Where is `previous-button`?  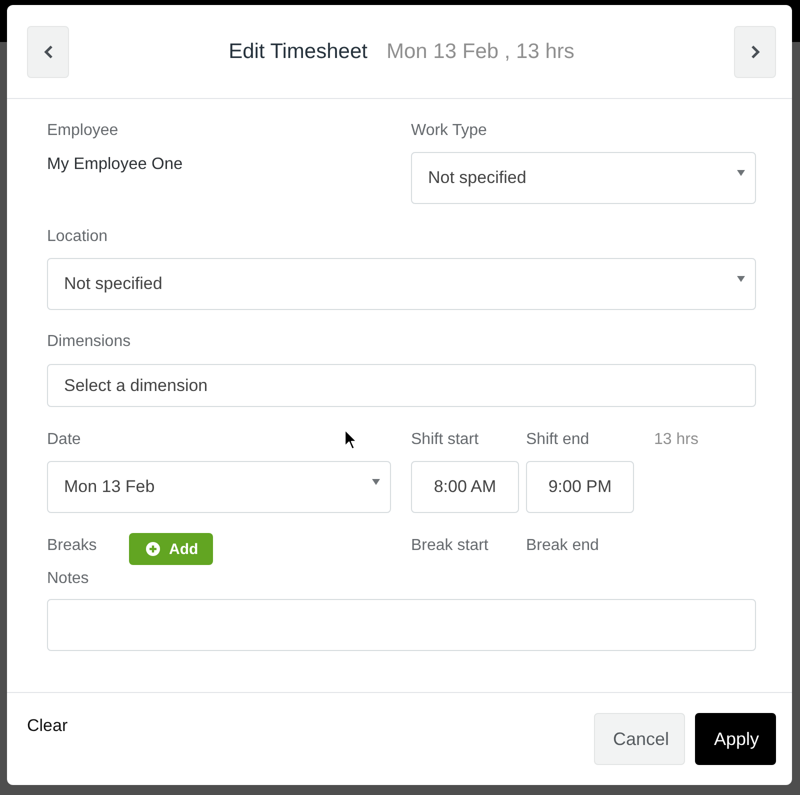 previous-button is located at coordinates (48, 52).